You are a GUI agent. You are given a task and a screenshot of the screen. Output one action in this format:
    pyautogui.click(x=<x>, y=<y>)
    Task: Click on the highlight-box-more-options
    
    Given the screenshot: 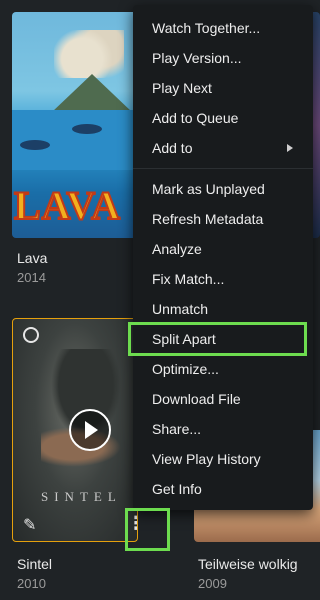 What is the action you would take?
    pyautogui.click(x=147, y=529)
    